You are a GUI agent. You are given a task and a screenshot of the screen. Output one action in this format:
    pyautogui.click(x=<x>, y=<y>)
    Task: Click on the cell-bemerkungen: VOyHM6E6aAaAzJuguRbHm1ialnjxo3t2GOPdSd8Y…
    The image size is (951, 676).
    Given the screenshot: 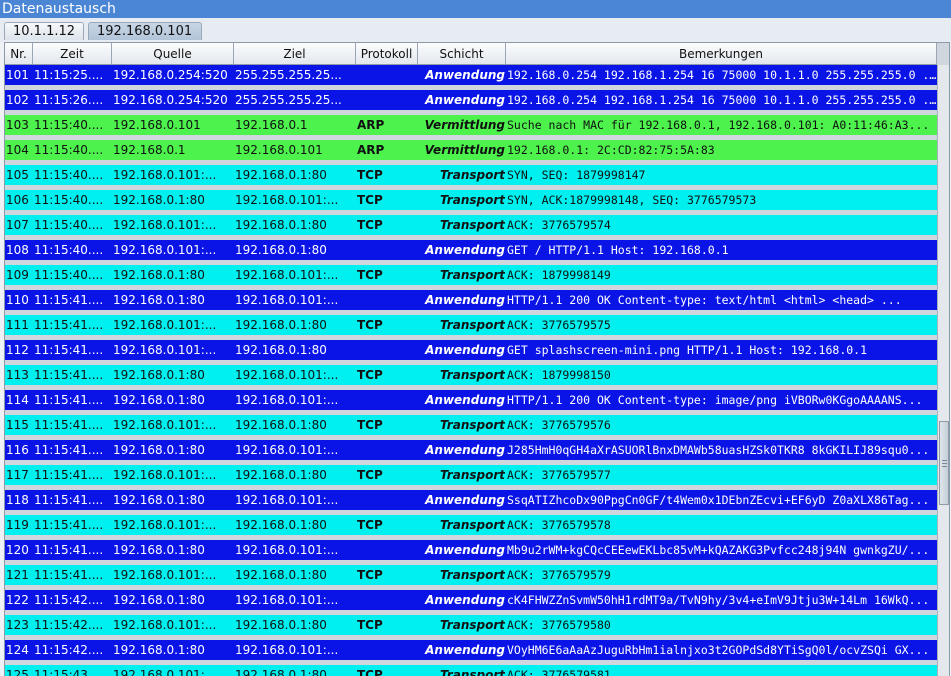 What is the action you would take?
    pyautogui.click(x=718, y=650)
    